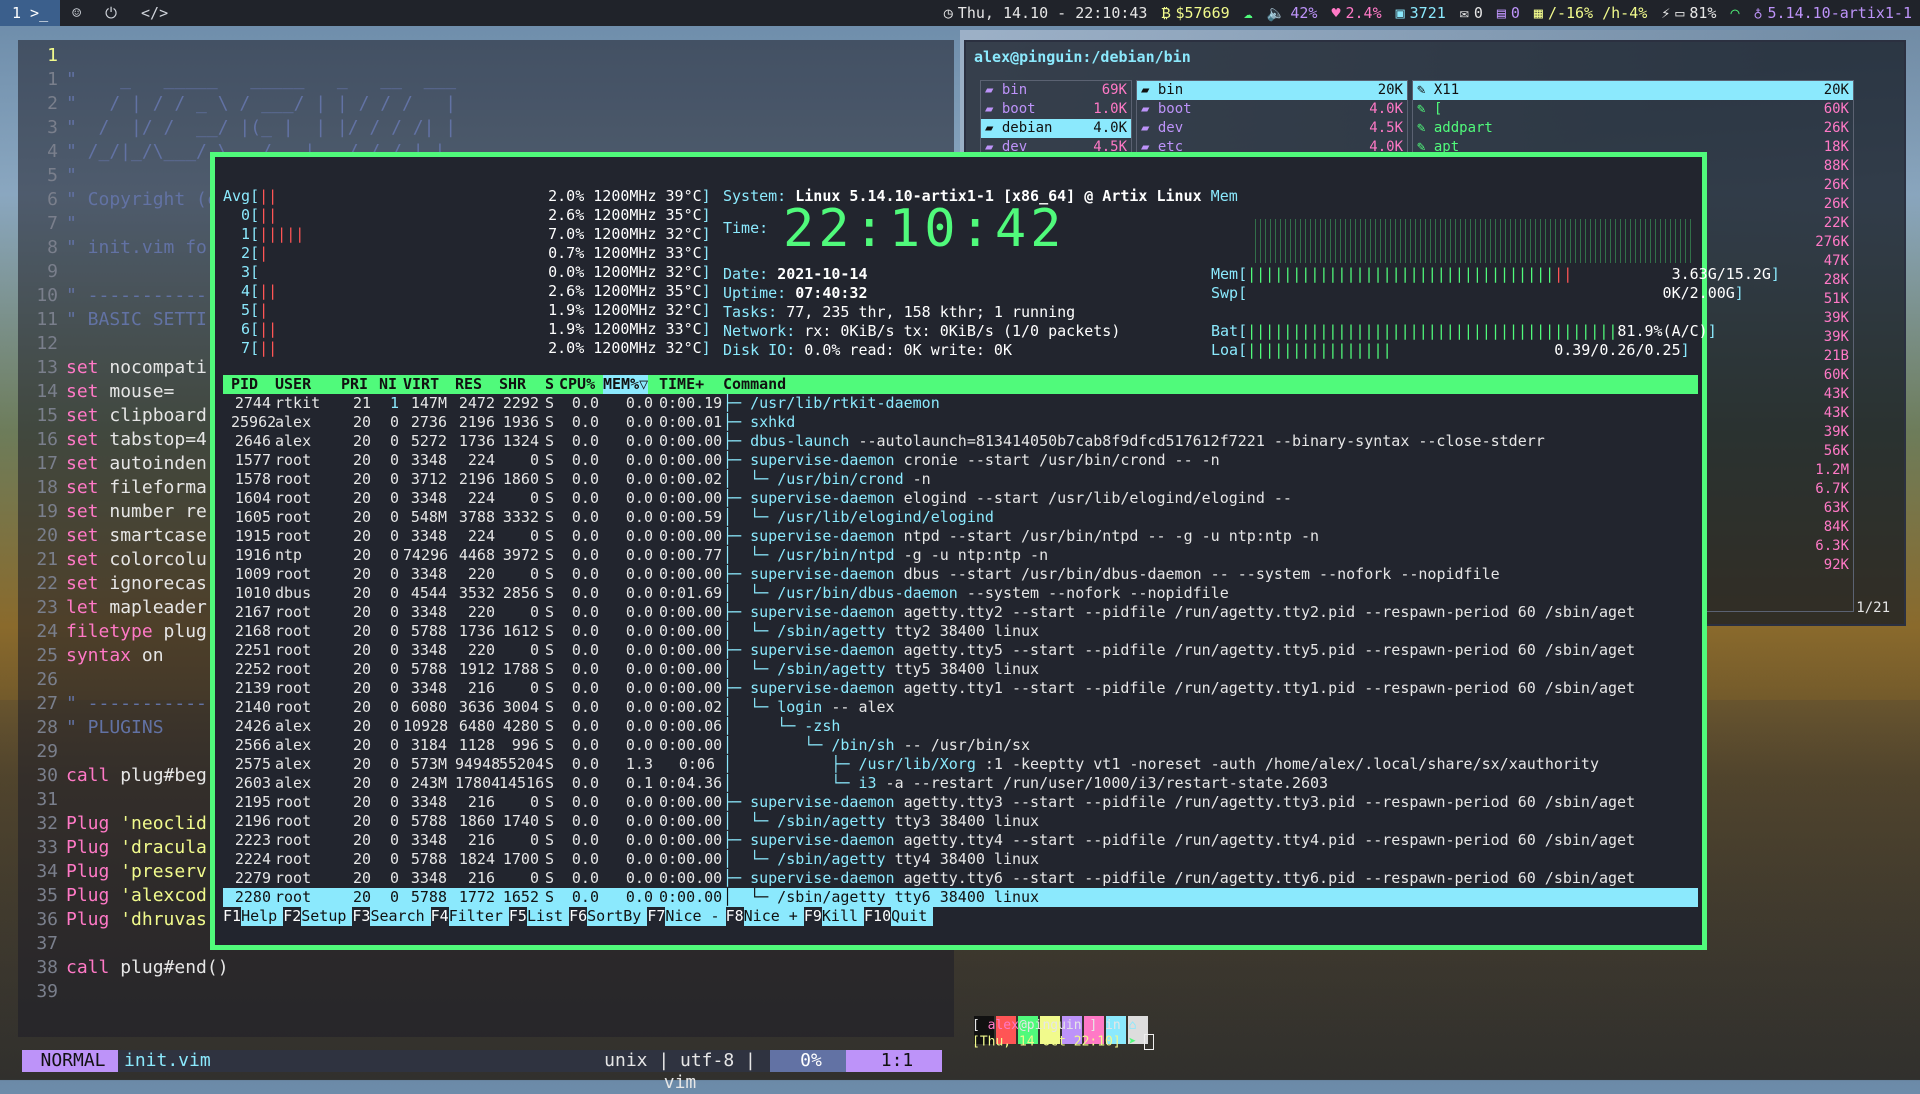 This screenshot has height=1094, width=1920. Describe the element at coordinates (626, 384) in the screenshot. I see `column-header: MEM%▽` at that location.